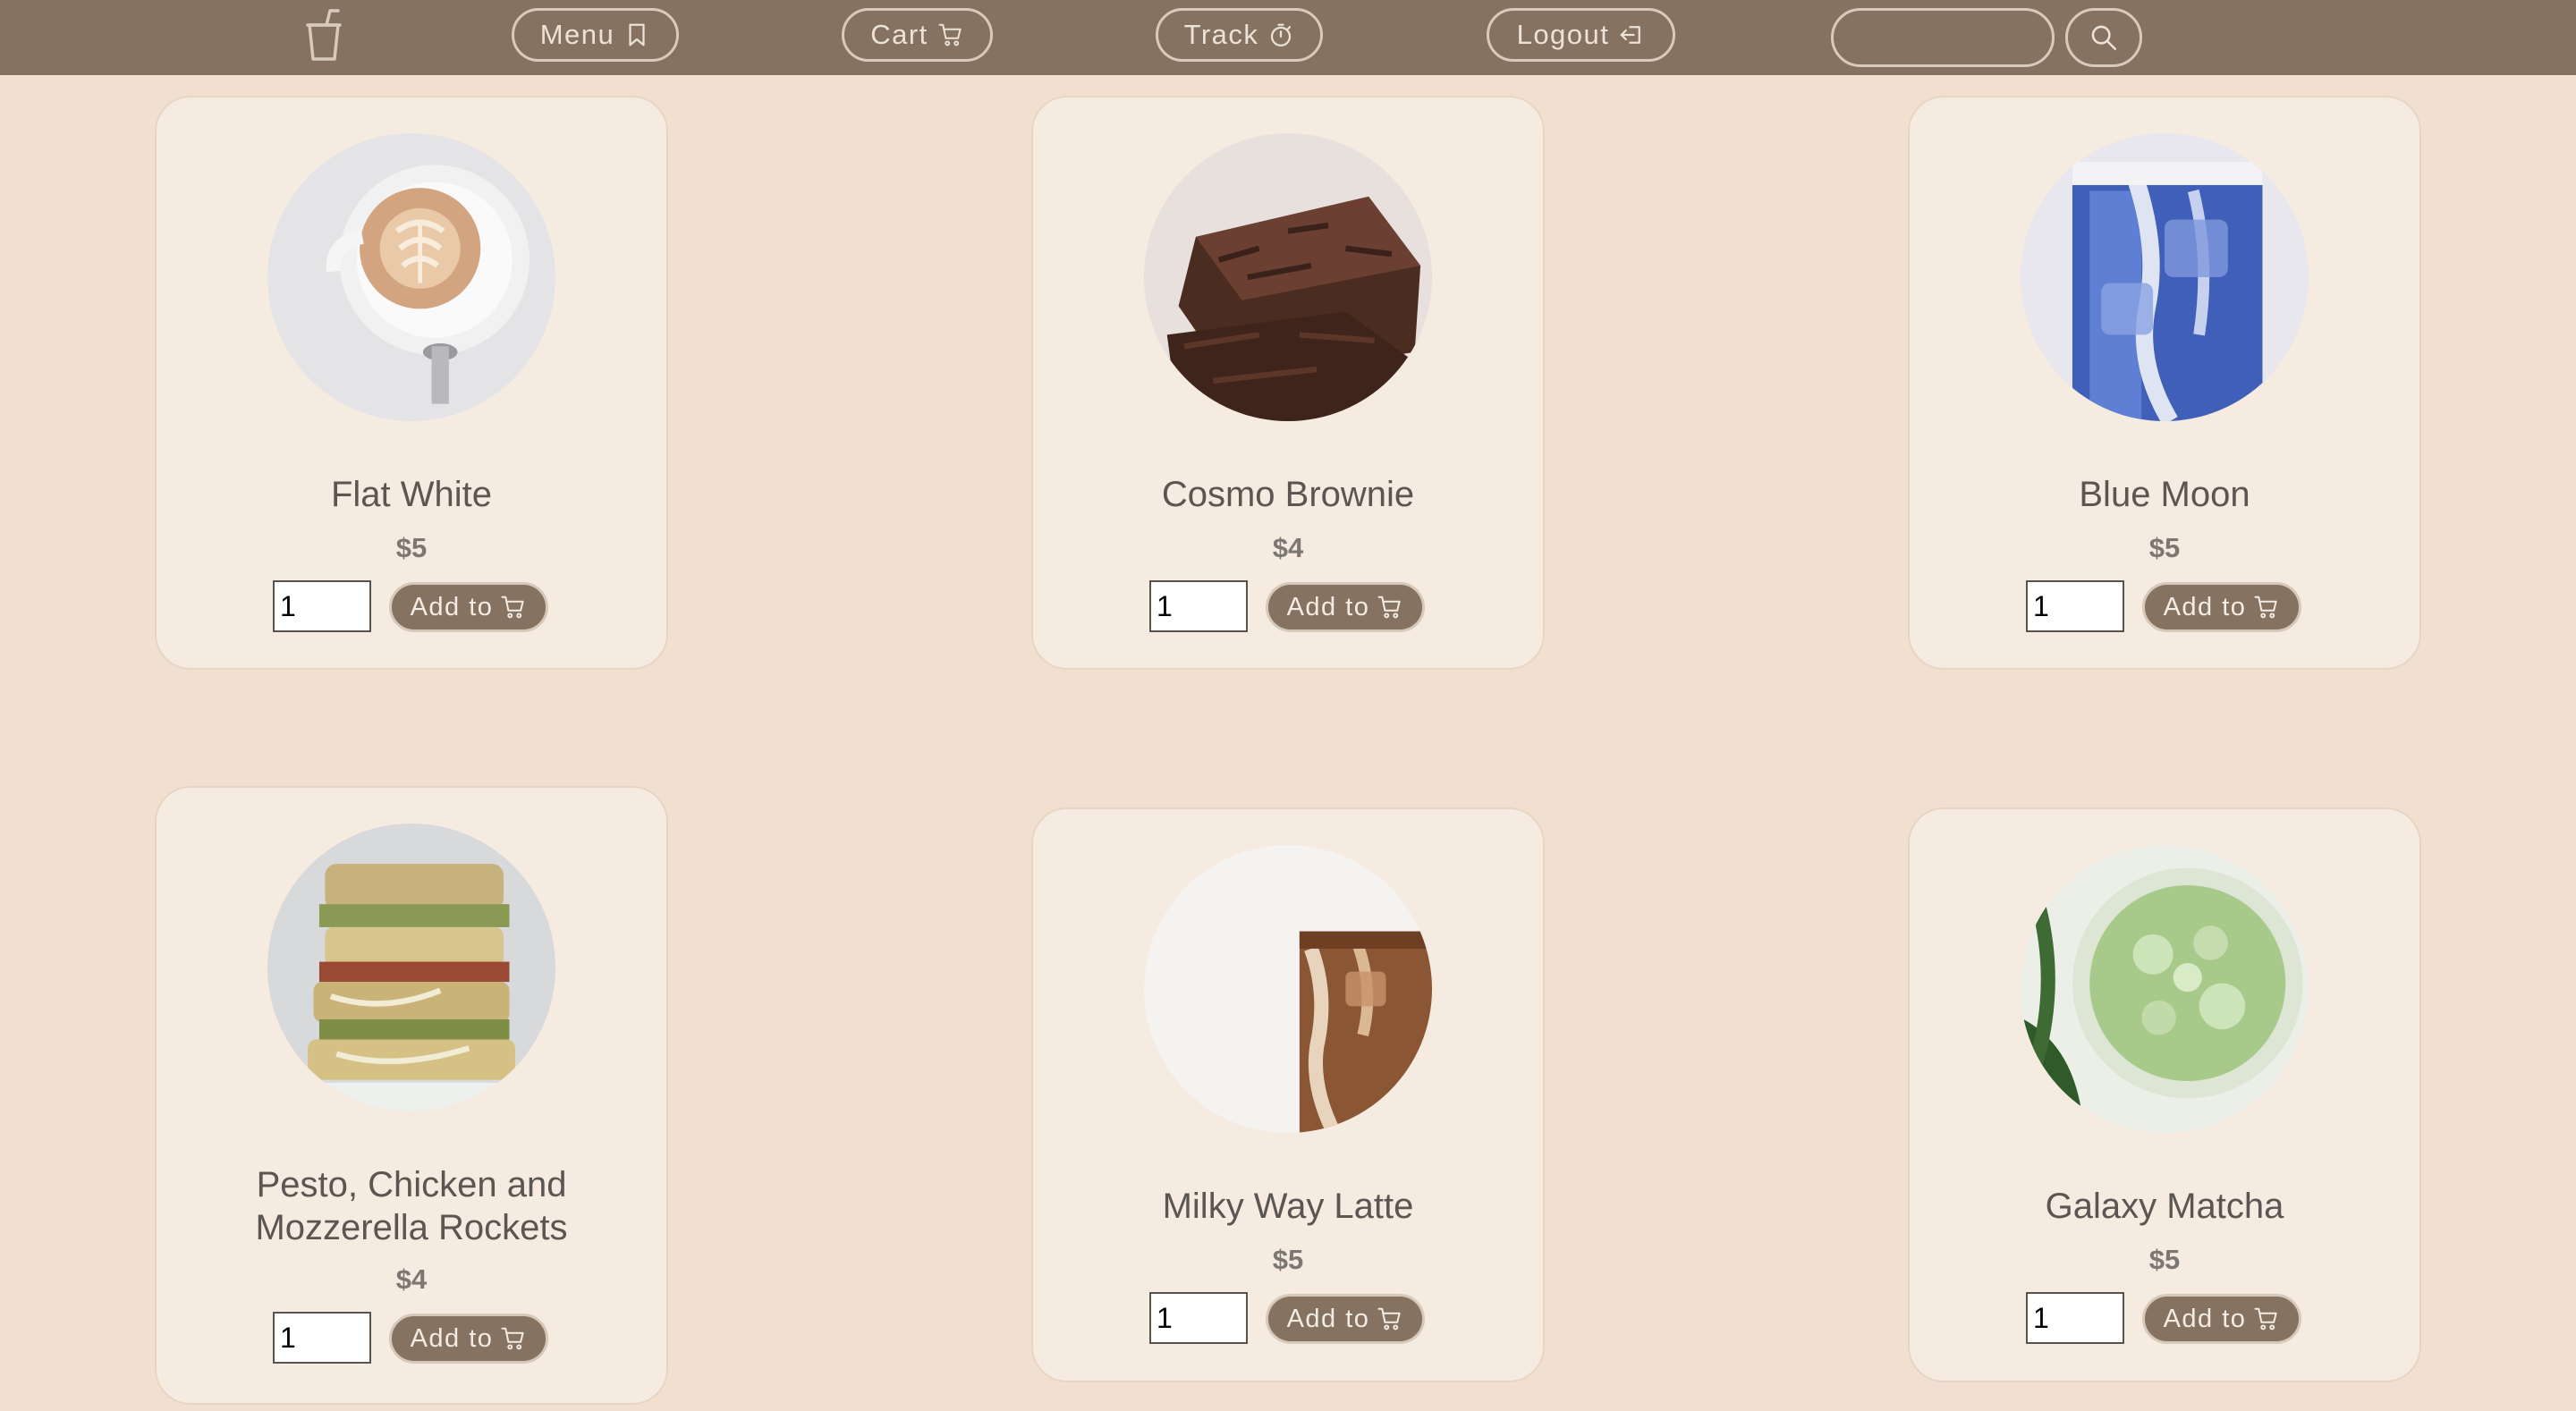  I want to click on product-name: Cosmo Brownie, so click(1288, 495).